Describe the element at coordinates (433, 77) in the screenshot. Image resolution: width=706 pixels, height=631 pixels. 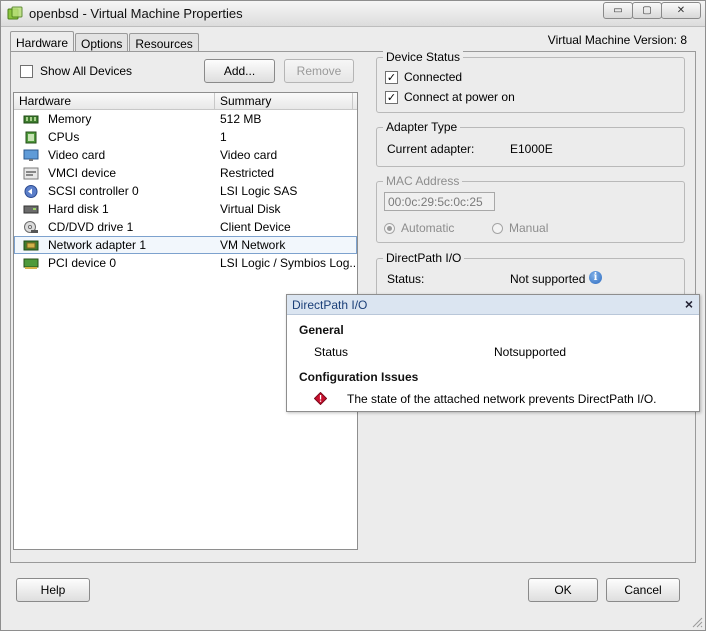
I see `connected-label: Connected` at that location.